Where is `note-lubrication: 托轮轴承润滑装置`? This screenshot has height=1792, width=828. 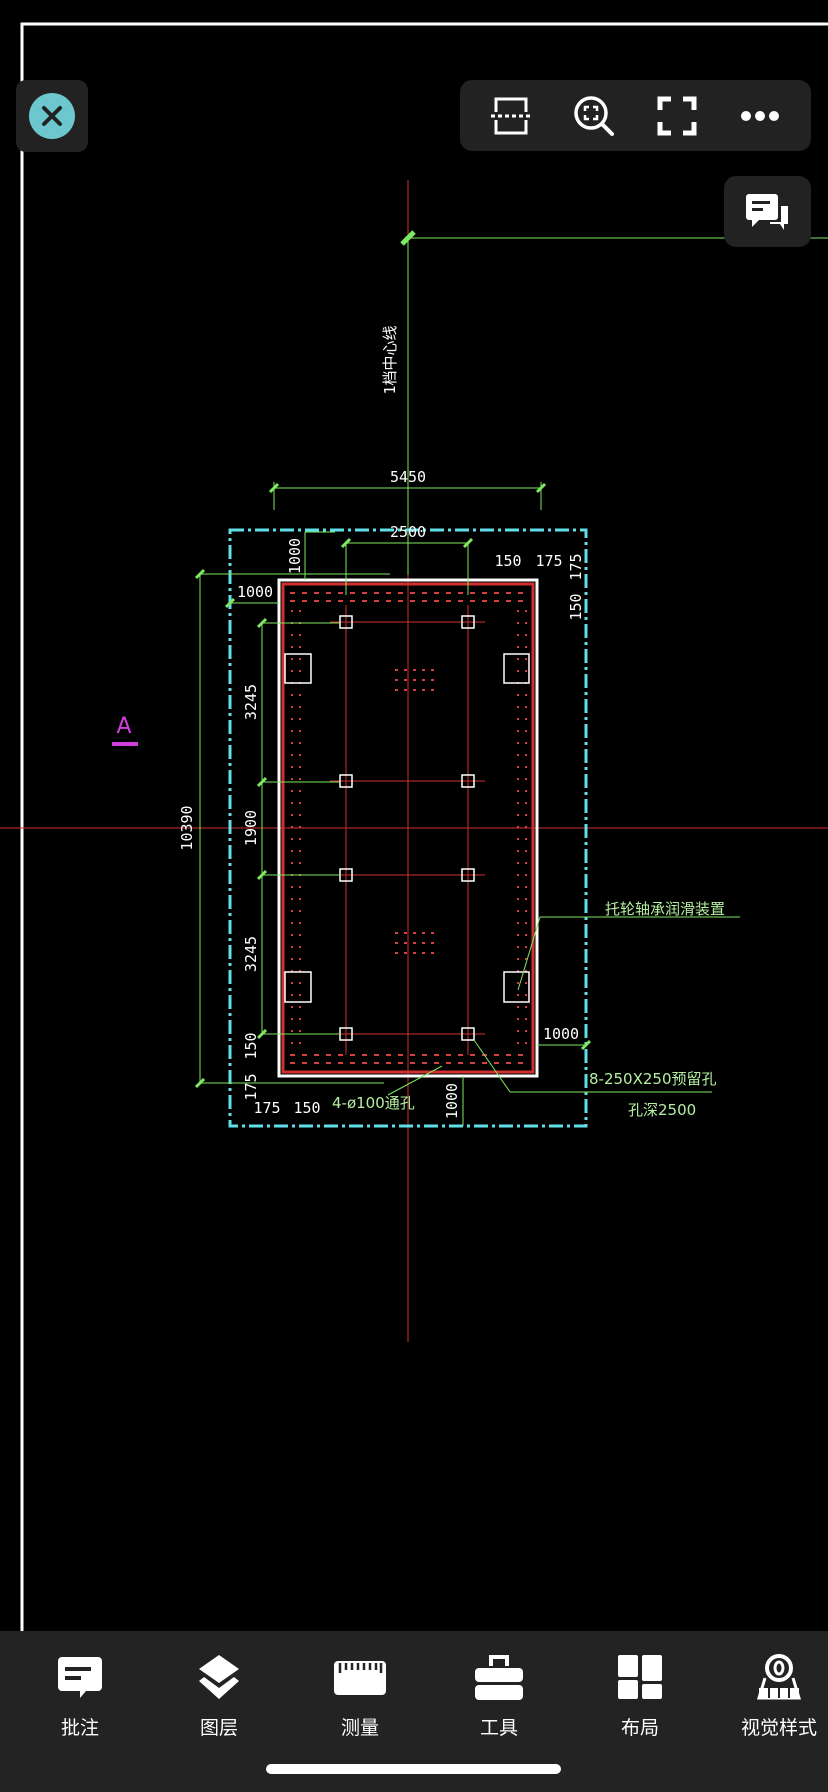 note-lubrication: 托轮轴承润滑装置 is located at coordinates (665, 909).